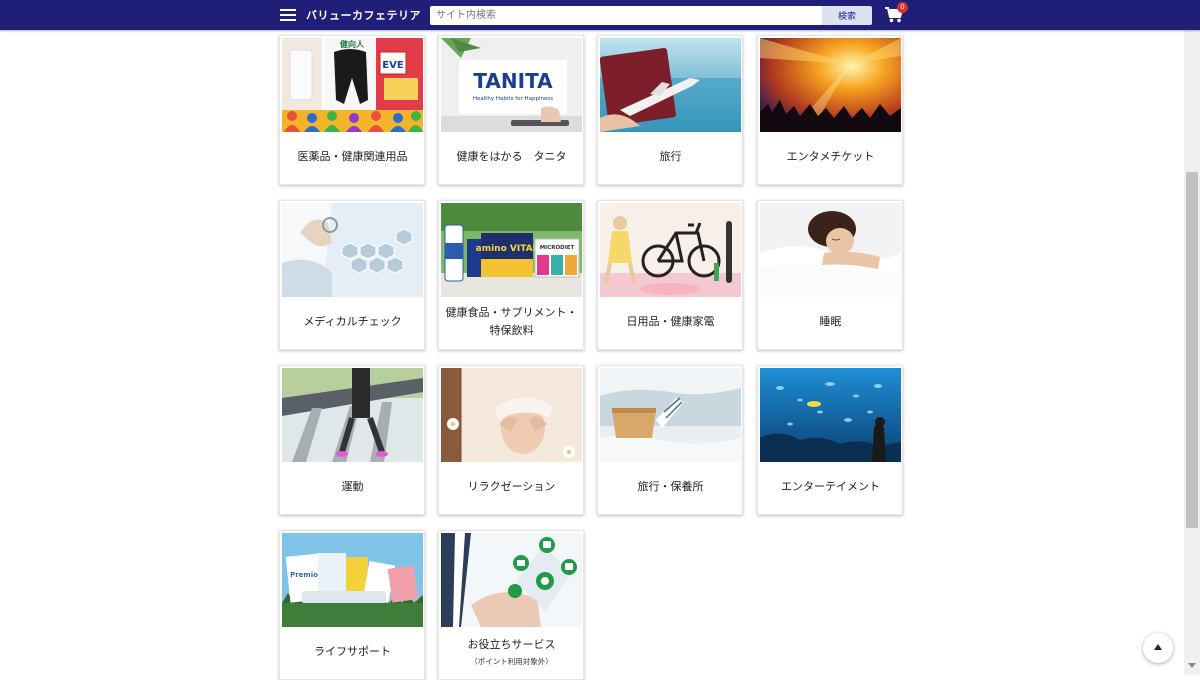  What do you see at coordinates (511, 644) in the screenshot?
I see `category-label: お役立ちサービス` at bounding box center [511, 644].